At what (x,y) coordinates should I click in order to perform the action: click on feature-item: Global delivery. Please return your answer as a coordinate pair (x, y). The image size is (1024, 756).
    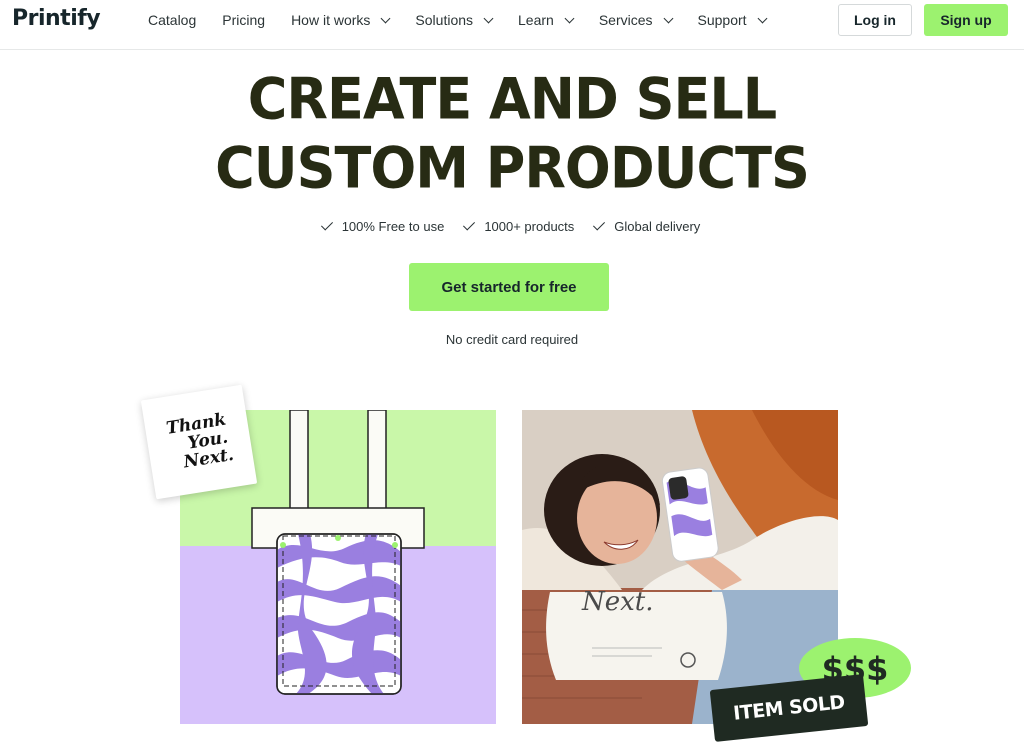
    Looking at the image, I should click on (647, 226).